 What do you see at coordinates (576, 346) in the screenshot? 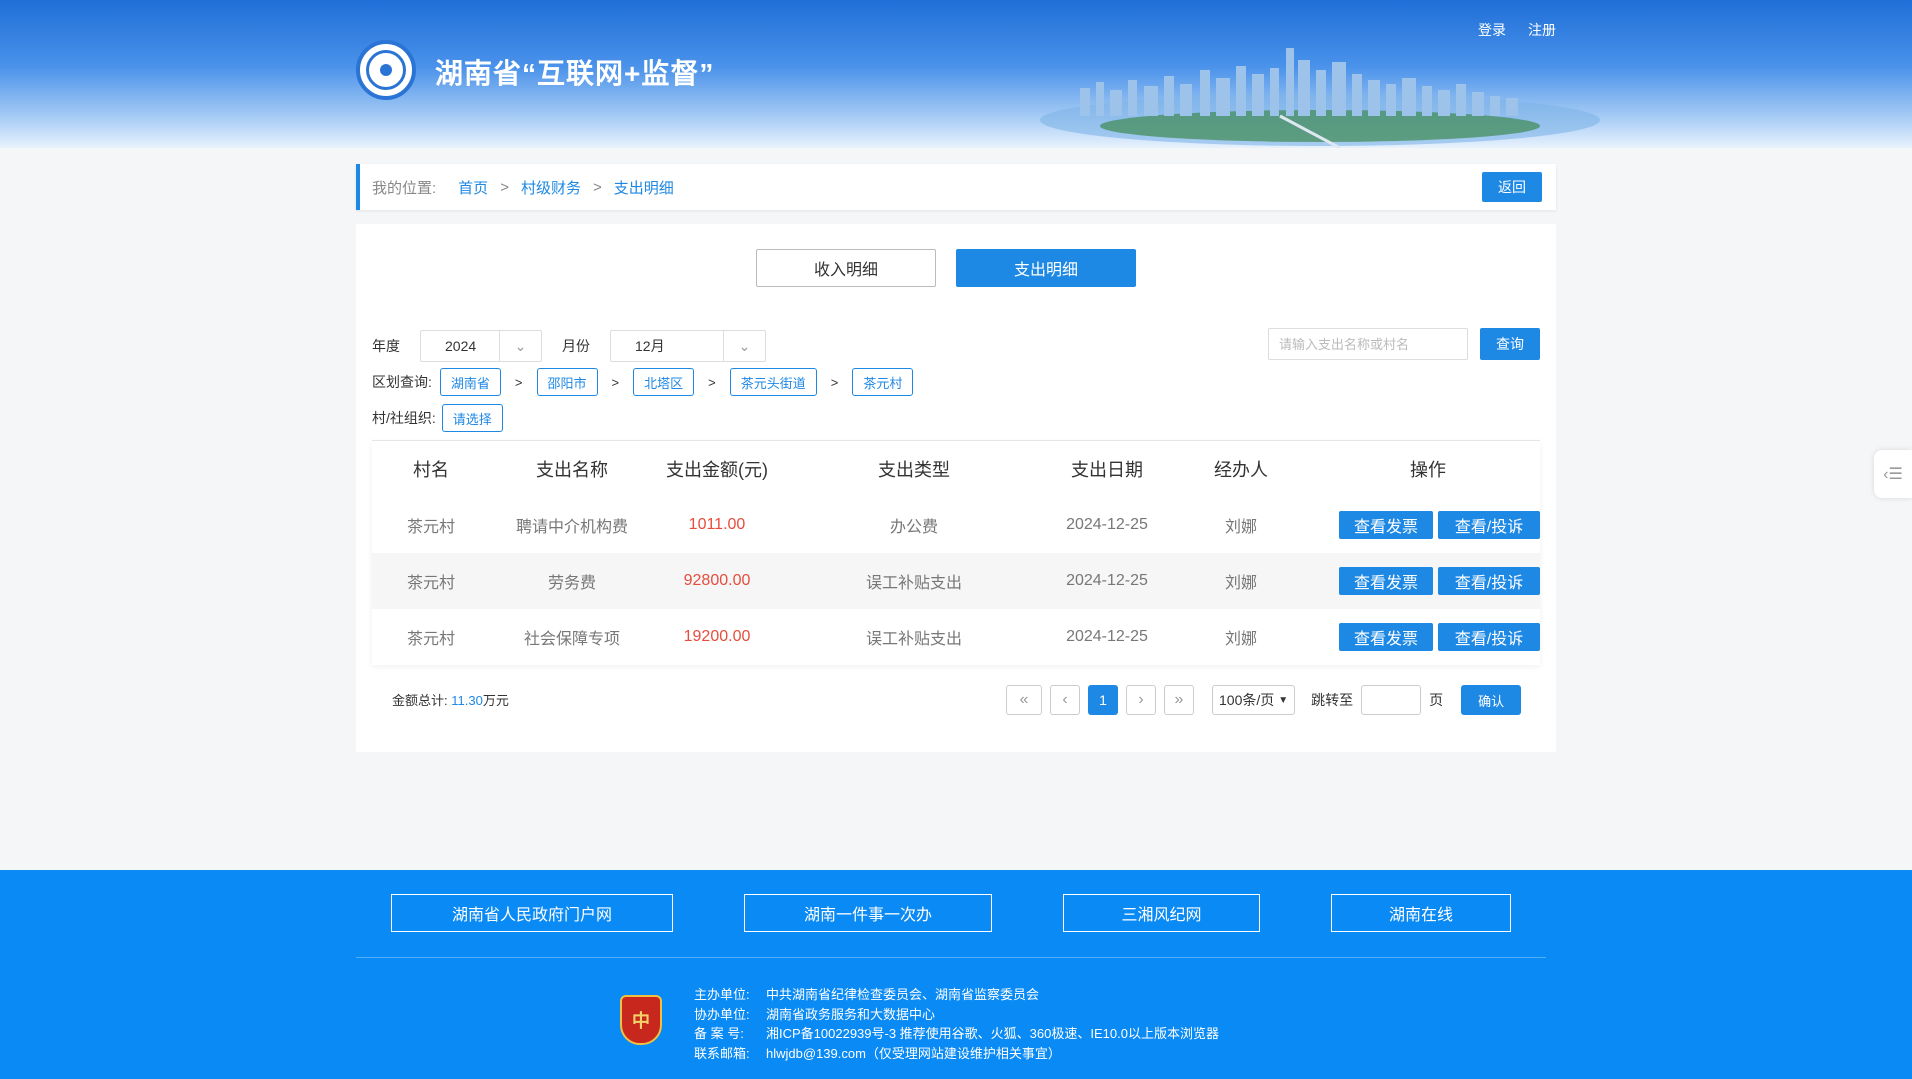
I see `month-label: 月份` at bounding box center [576, 346].